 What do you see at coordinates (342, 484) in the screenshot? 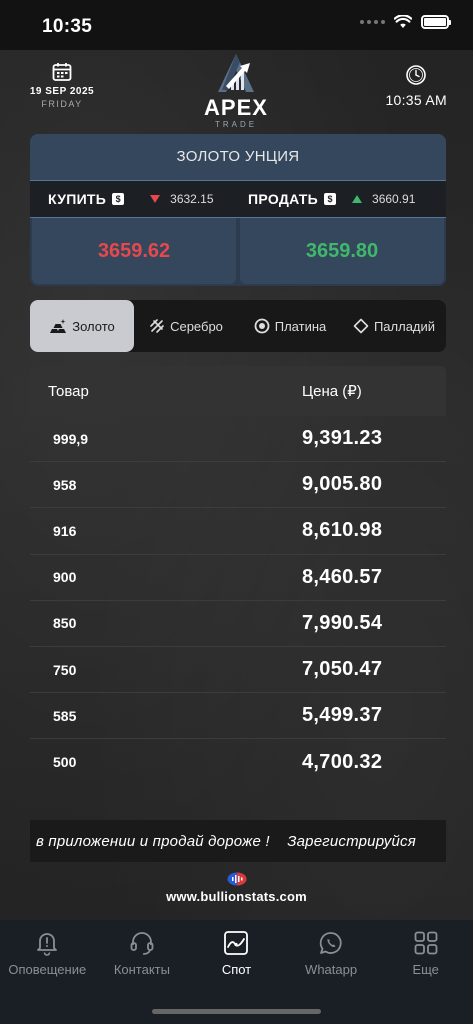
I see `row-price: 9,005.80` at bounding box center [342, 484].